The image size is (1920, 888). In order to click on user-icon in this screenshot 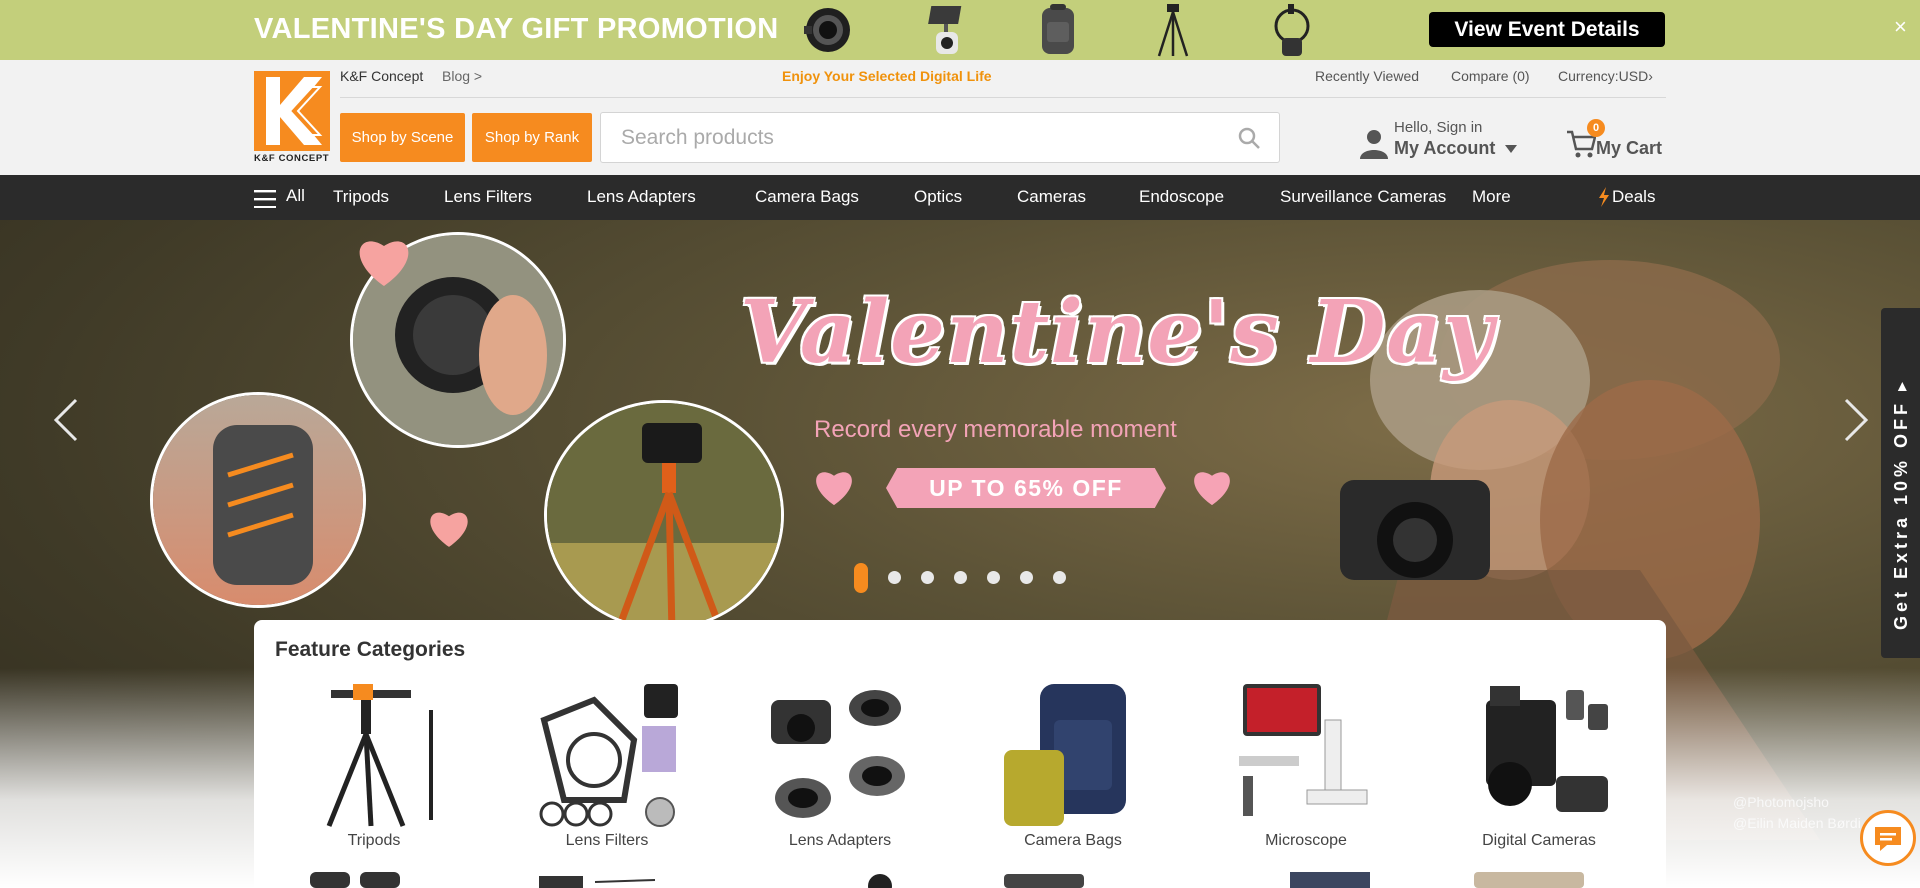, I will do `click(1374, 144)`.